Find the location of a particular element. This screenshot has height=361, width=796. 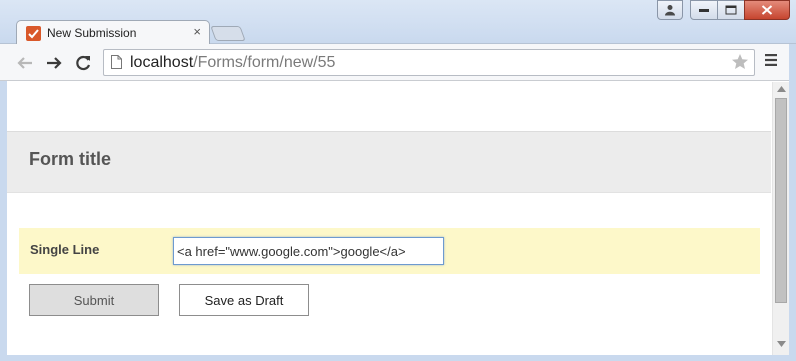

vertical-scrollbar is located at coordinates (780, 218).